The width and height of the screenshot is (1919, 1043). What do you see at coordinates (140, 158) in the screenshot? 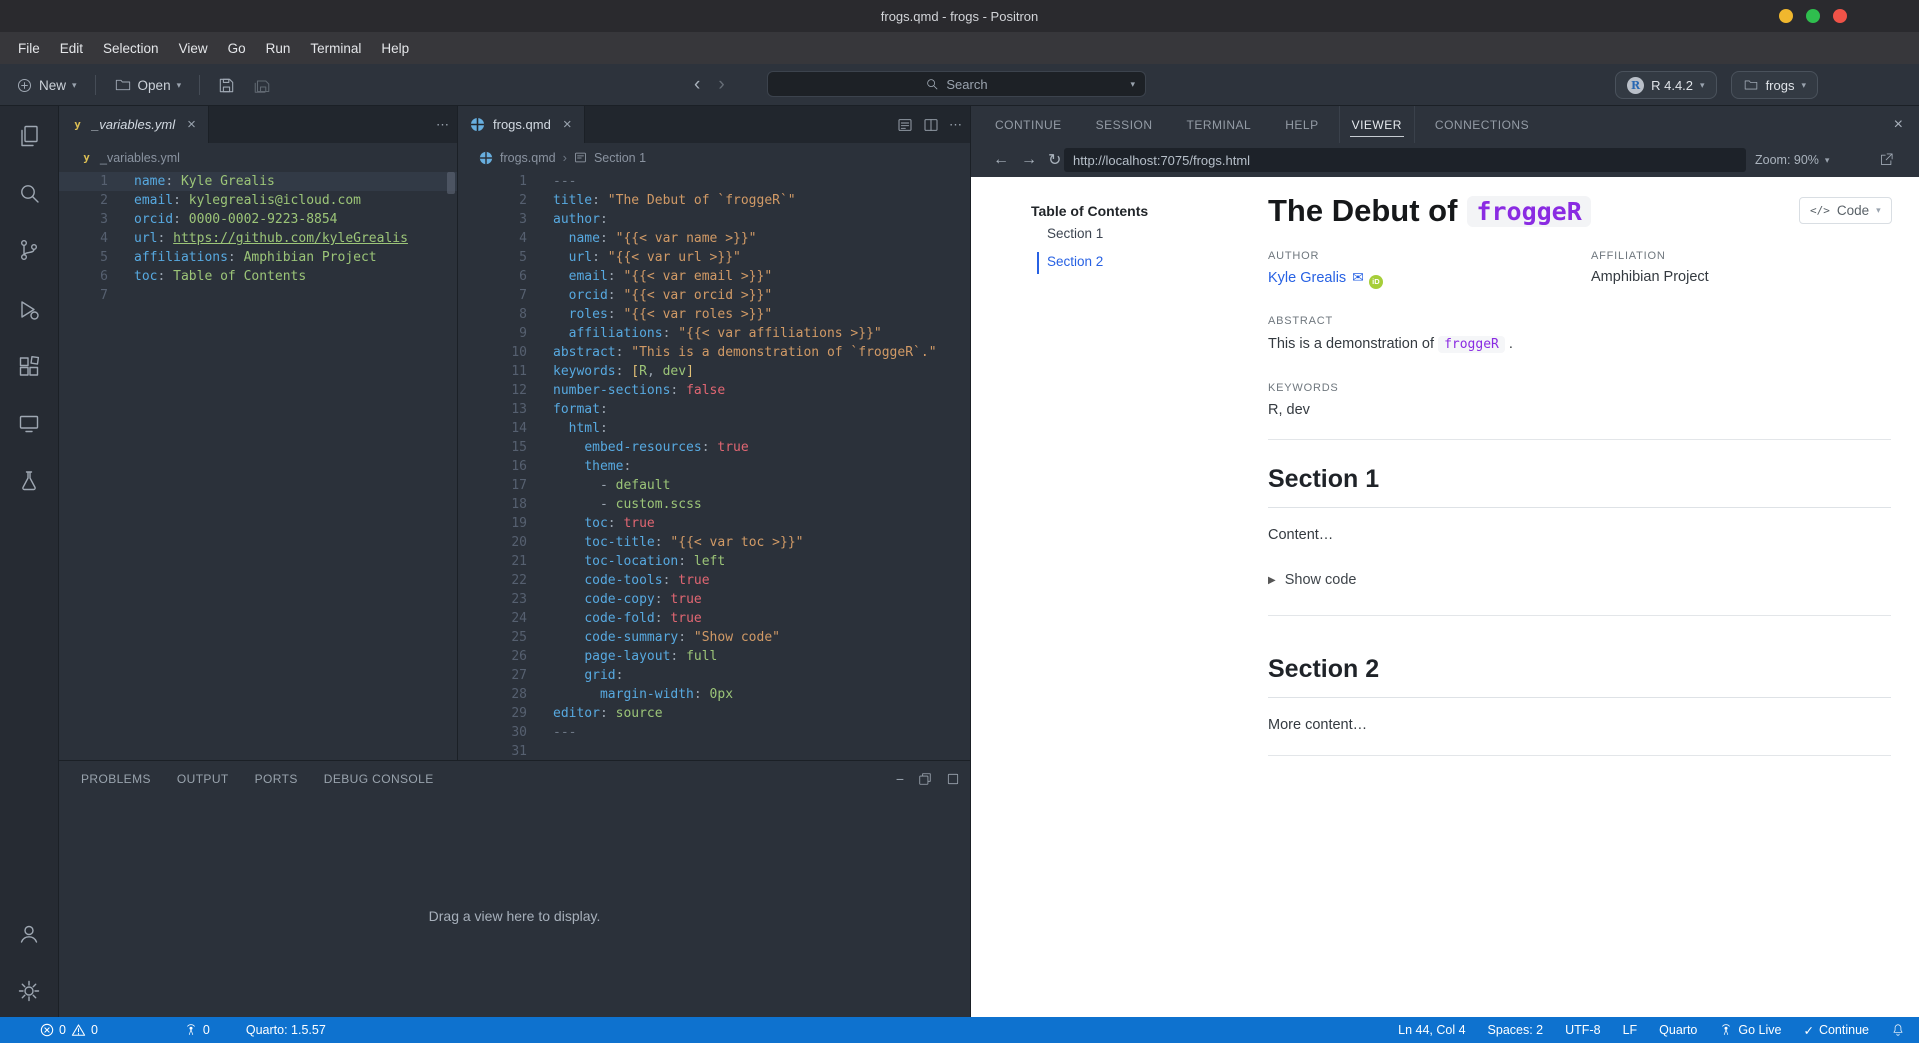
I see `breadcrumb-item: _variables.yml` at bounding box center [140, 158].